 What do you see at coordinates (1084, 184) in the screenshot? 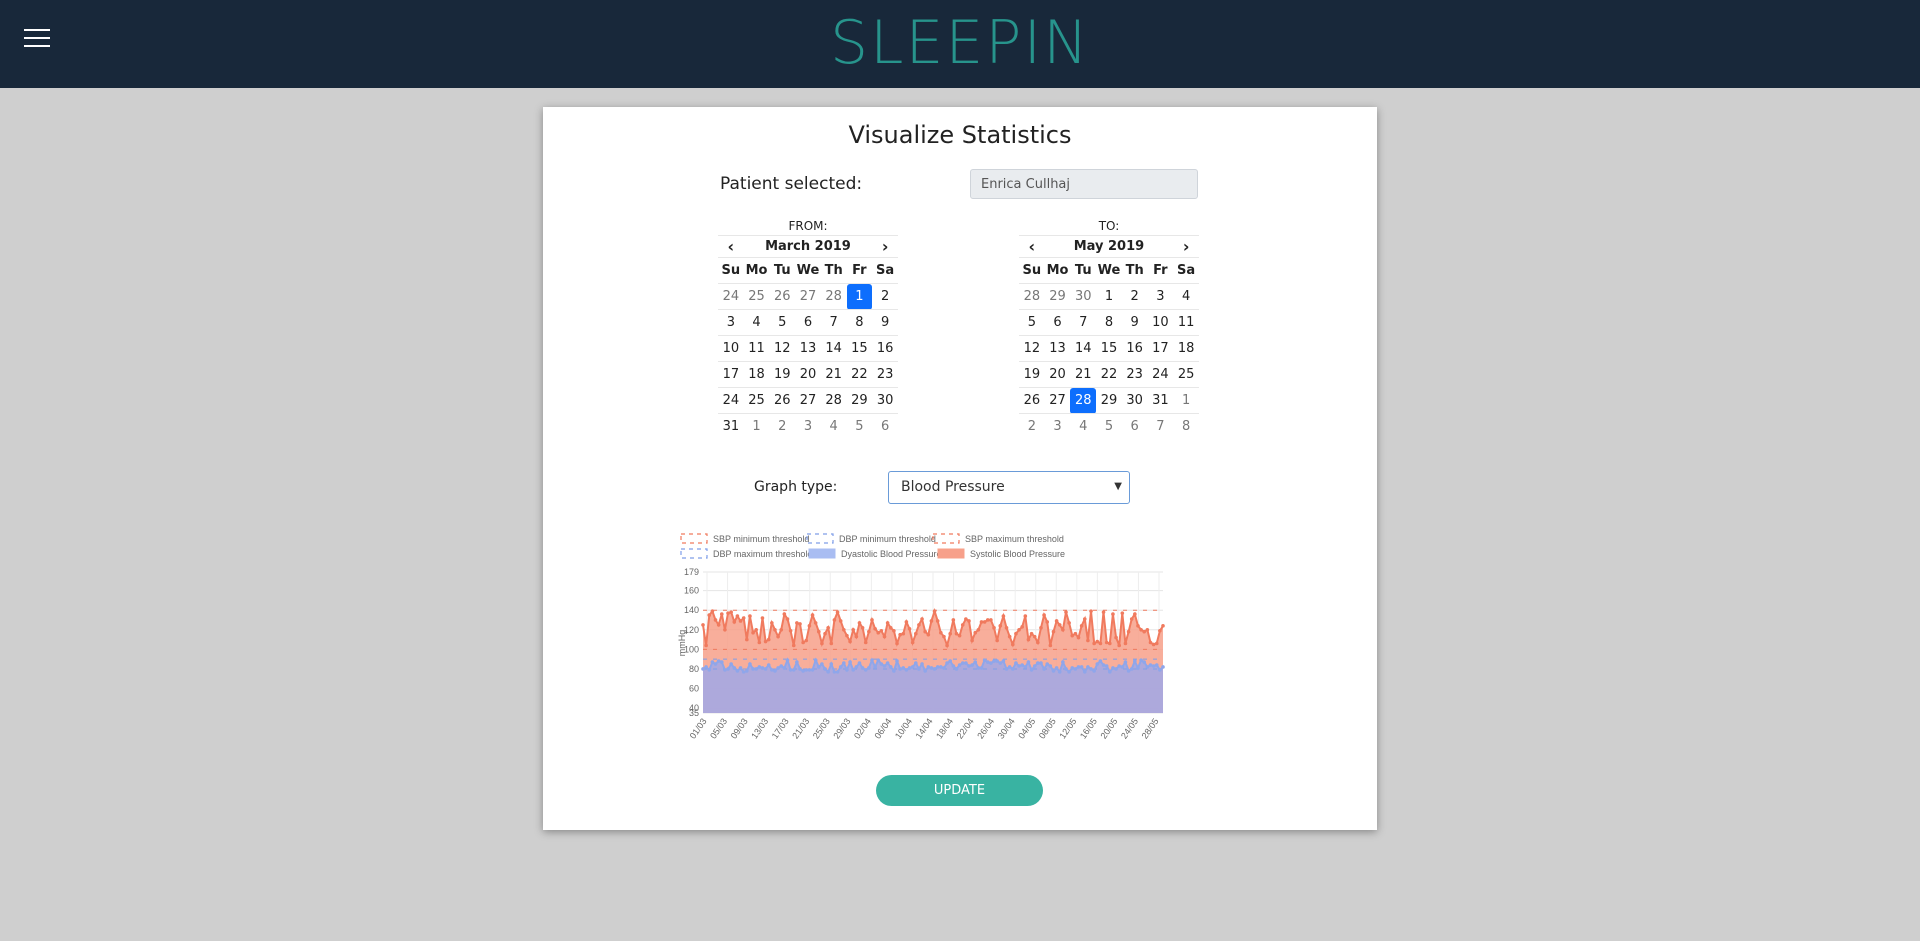
I see `patient-field` at bounding box center [1084, 184].